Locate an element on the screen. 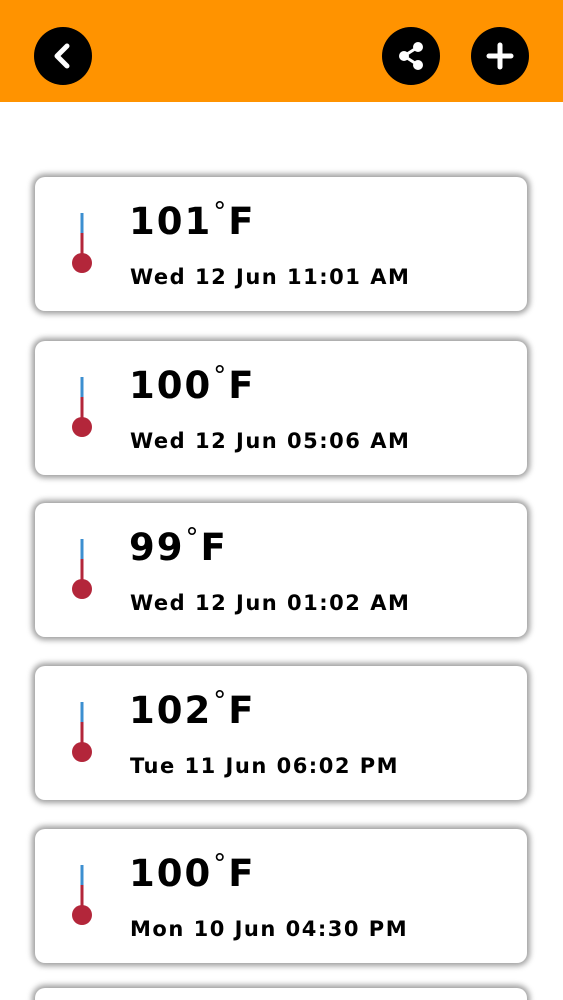 This screenshot has width=563, height=1000. plus-icon is located at coordinates (500, 56).